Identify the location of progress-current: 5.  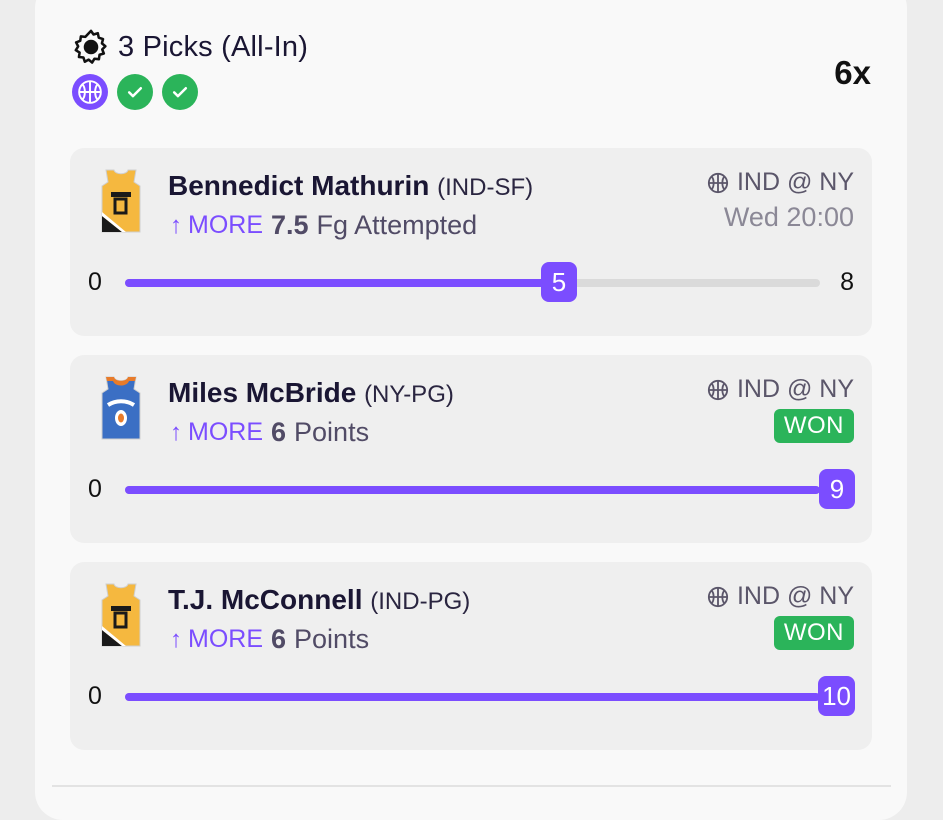
(559, 282).